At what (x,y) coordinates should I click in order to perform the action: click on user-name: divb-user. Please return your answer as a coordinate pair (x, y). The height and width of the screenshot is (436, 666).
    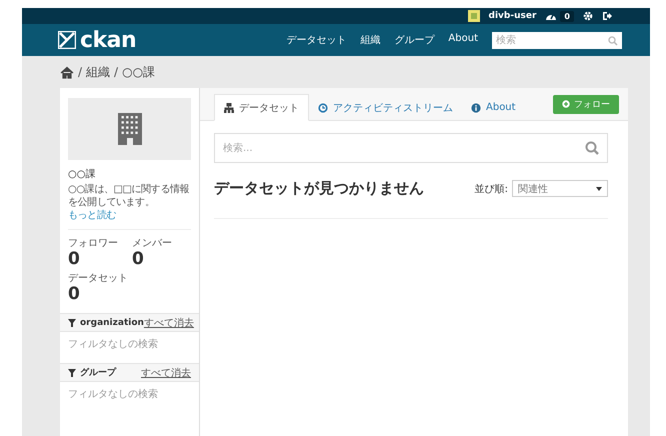
    Looking at the image, I should click on (512, 16).